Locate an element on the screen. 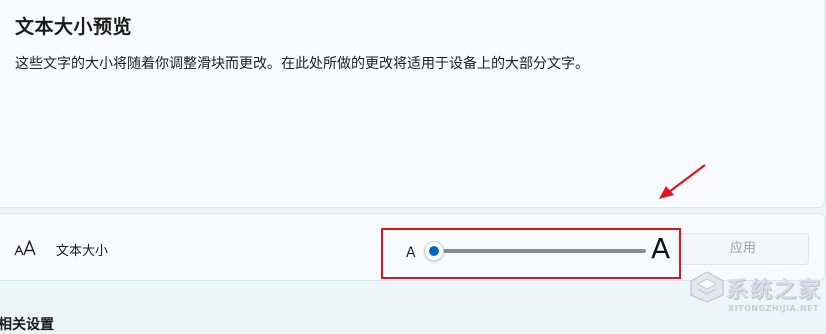  text-size-label: 文本大小 is located at coordinates (82, 251).